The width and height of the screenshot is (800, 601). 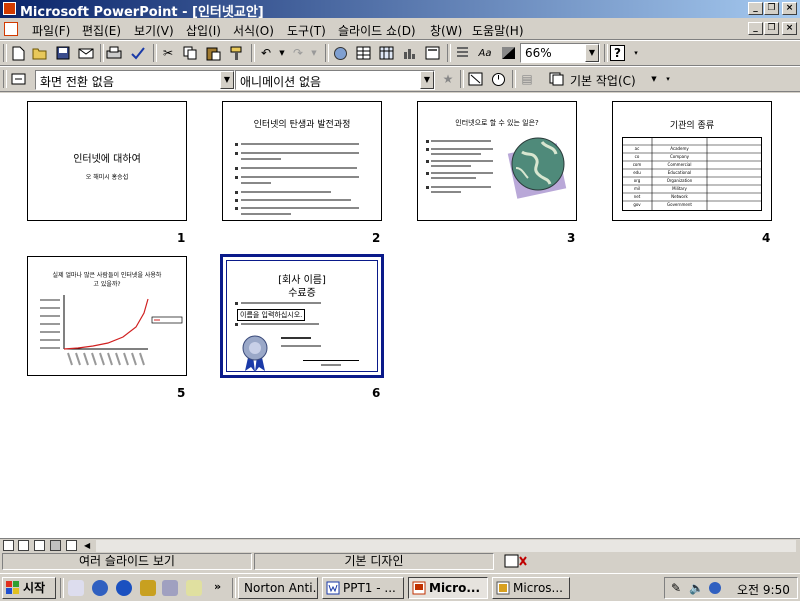 I want to click on slide-view-icon, so click(x=39, y=545).